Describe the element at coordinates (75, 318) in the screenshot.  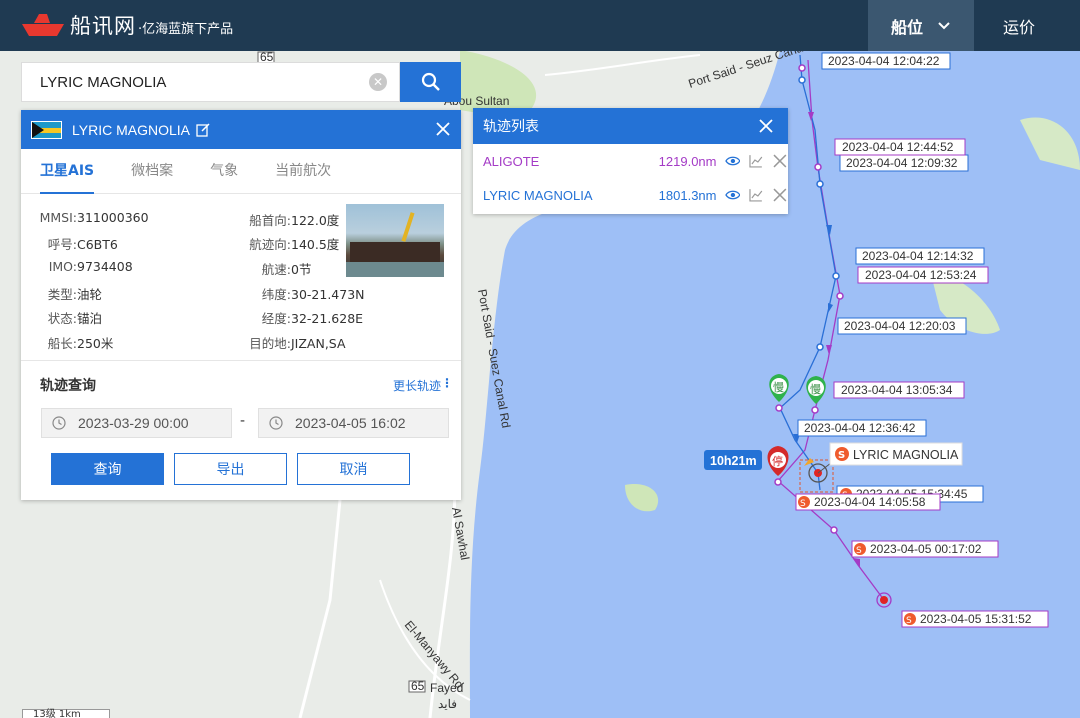
I see `info-status: 状态:锚泊` at that location.